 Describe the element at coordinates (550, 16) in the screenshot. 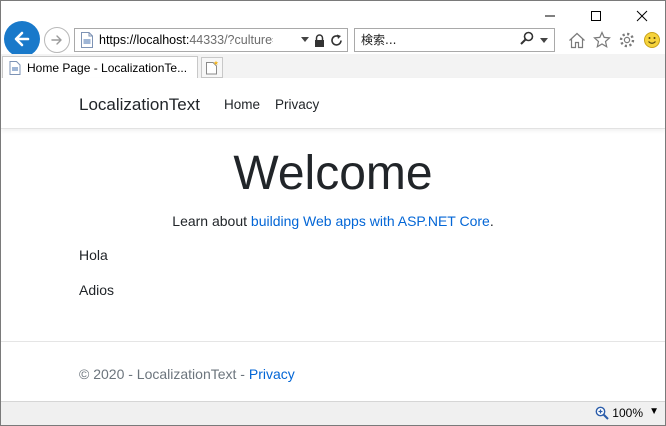

I see `minimize-button` at that location.